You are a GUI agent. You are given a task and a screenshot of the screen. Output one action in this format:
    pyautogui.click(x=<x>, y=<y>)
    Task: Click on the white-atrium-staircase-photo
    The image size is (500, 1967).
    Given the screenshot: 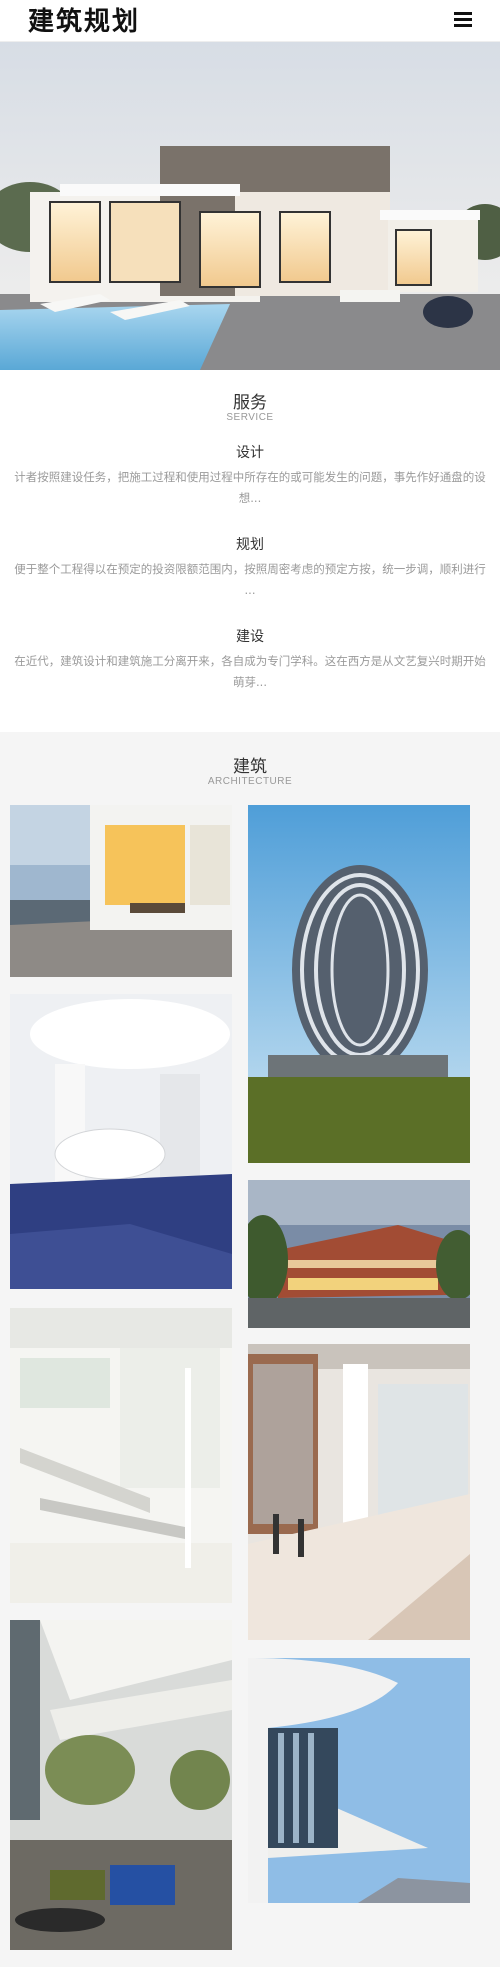 What is the action you would take?
    pyautogui.click(x=121, y=1455)
    